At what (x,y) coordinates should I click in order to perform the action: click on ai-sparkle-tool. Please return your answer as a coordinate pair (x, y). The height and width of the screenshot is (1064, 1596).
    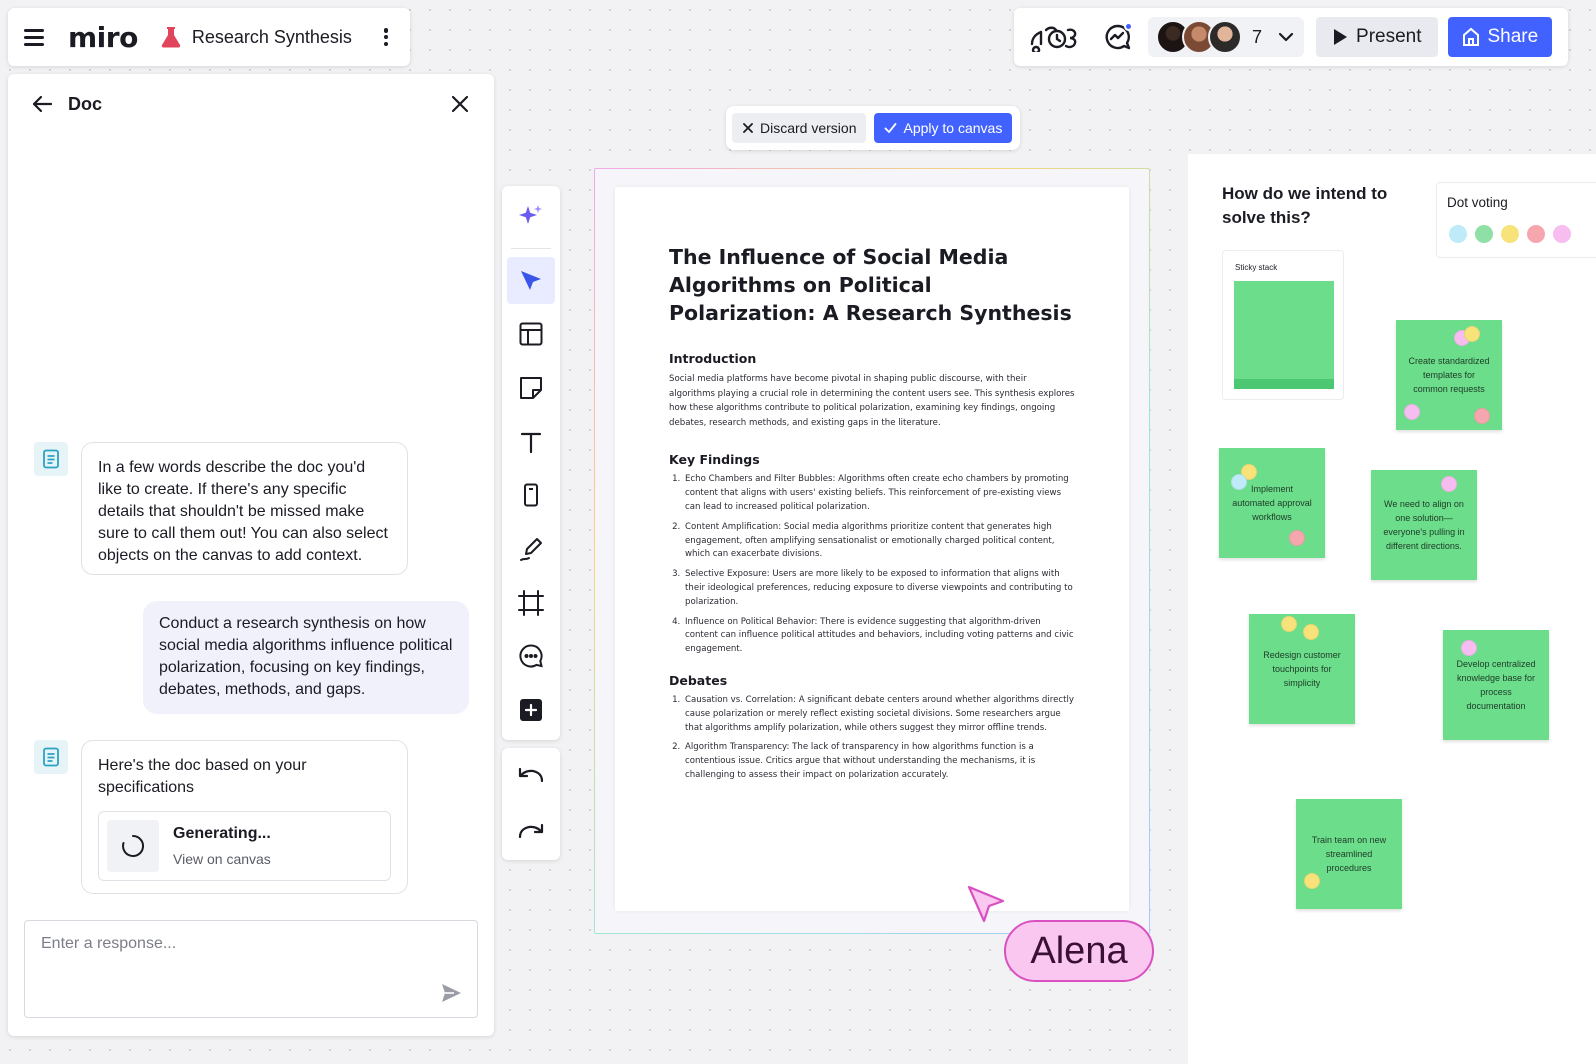
    Looking at the image, I should click on (531, 216).